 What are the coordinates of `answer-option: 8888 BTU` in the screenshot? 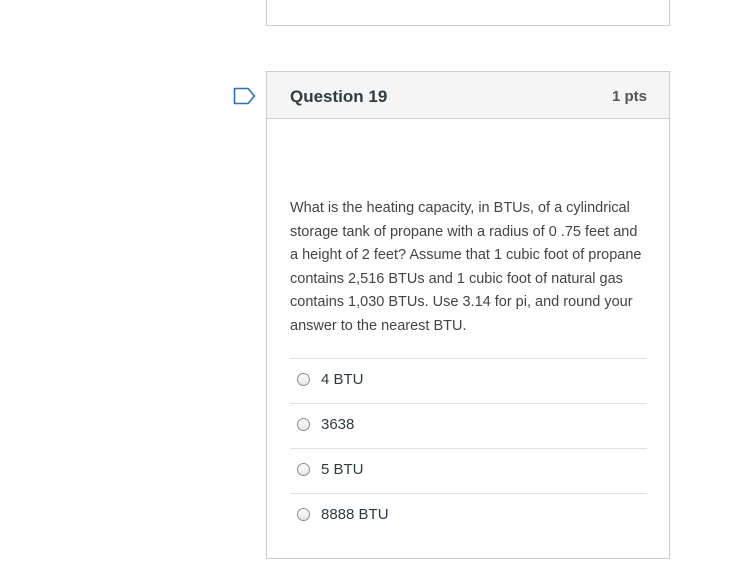 It's located at (468, 515).